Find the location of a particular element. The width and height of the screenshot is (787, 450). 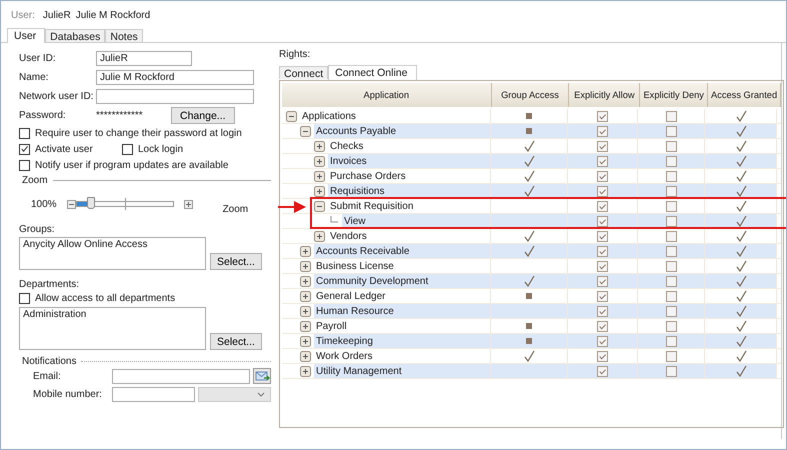

zoom-out-icon is located at coordinates (71, 204).